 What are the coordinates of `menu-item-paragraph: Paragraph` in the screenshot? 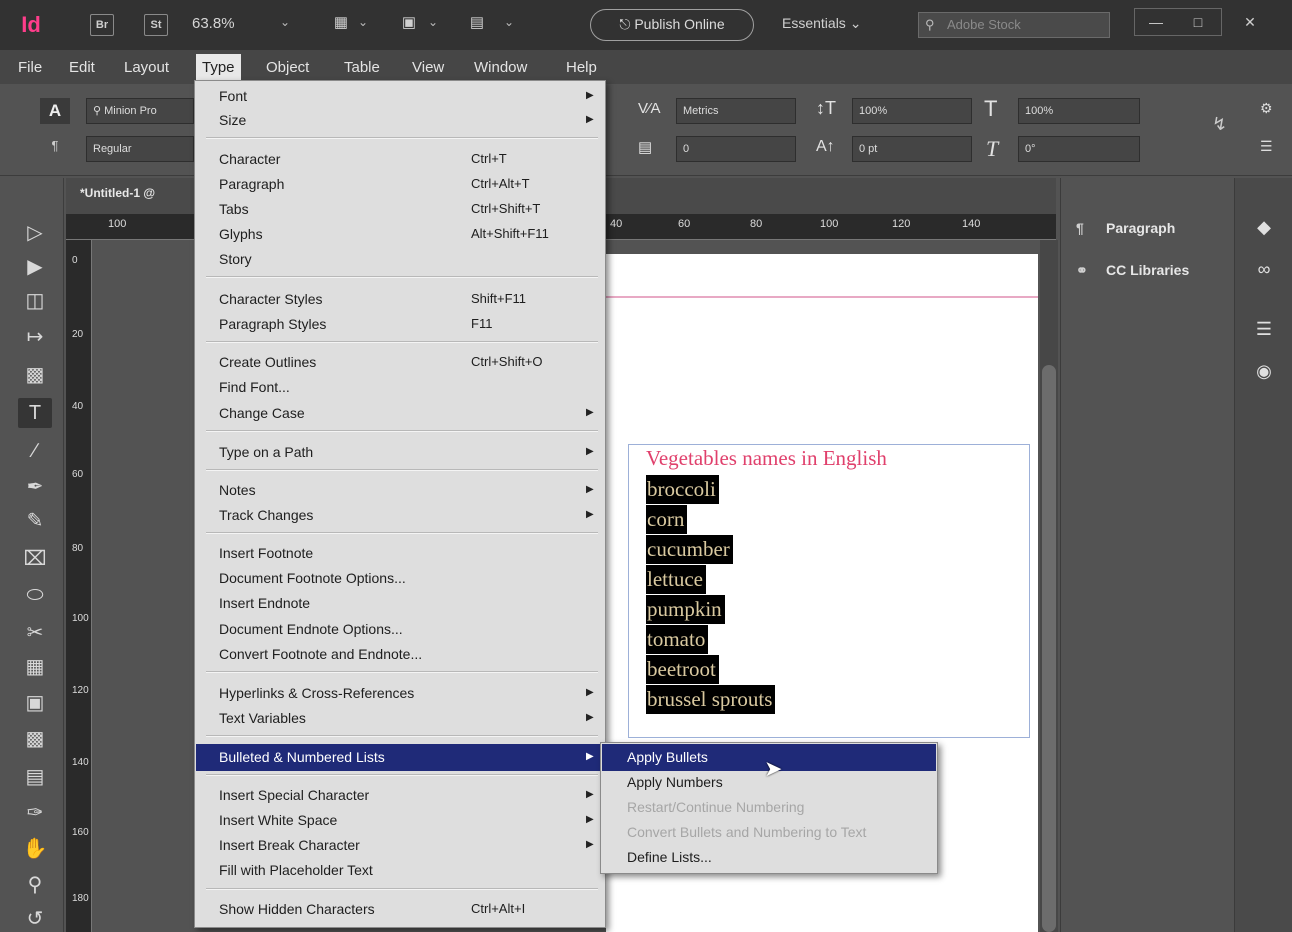 It's located at (251, 184).